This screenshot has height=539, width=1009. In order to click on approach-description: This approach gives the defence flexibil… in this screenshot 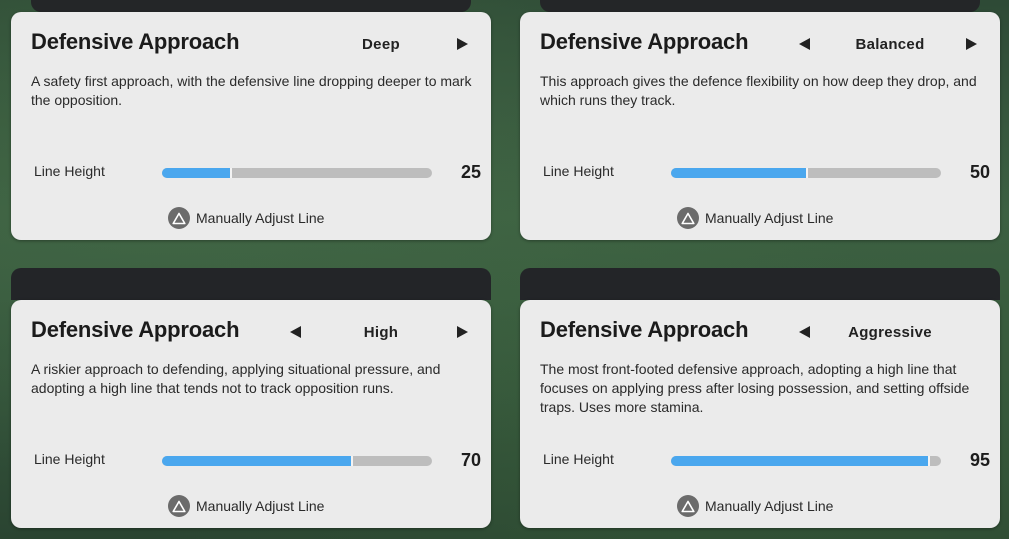, I will do `click(758, 90)`.